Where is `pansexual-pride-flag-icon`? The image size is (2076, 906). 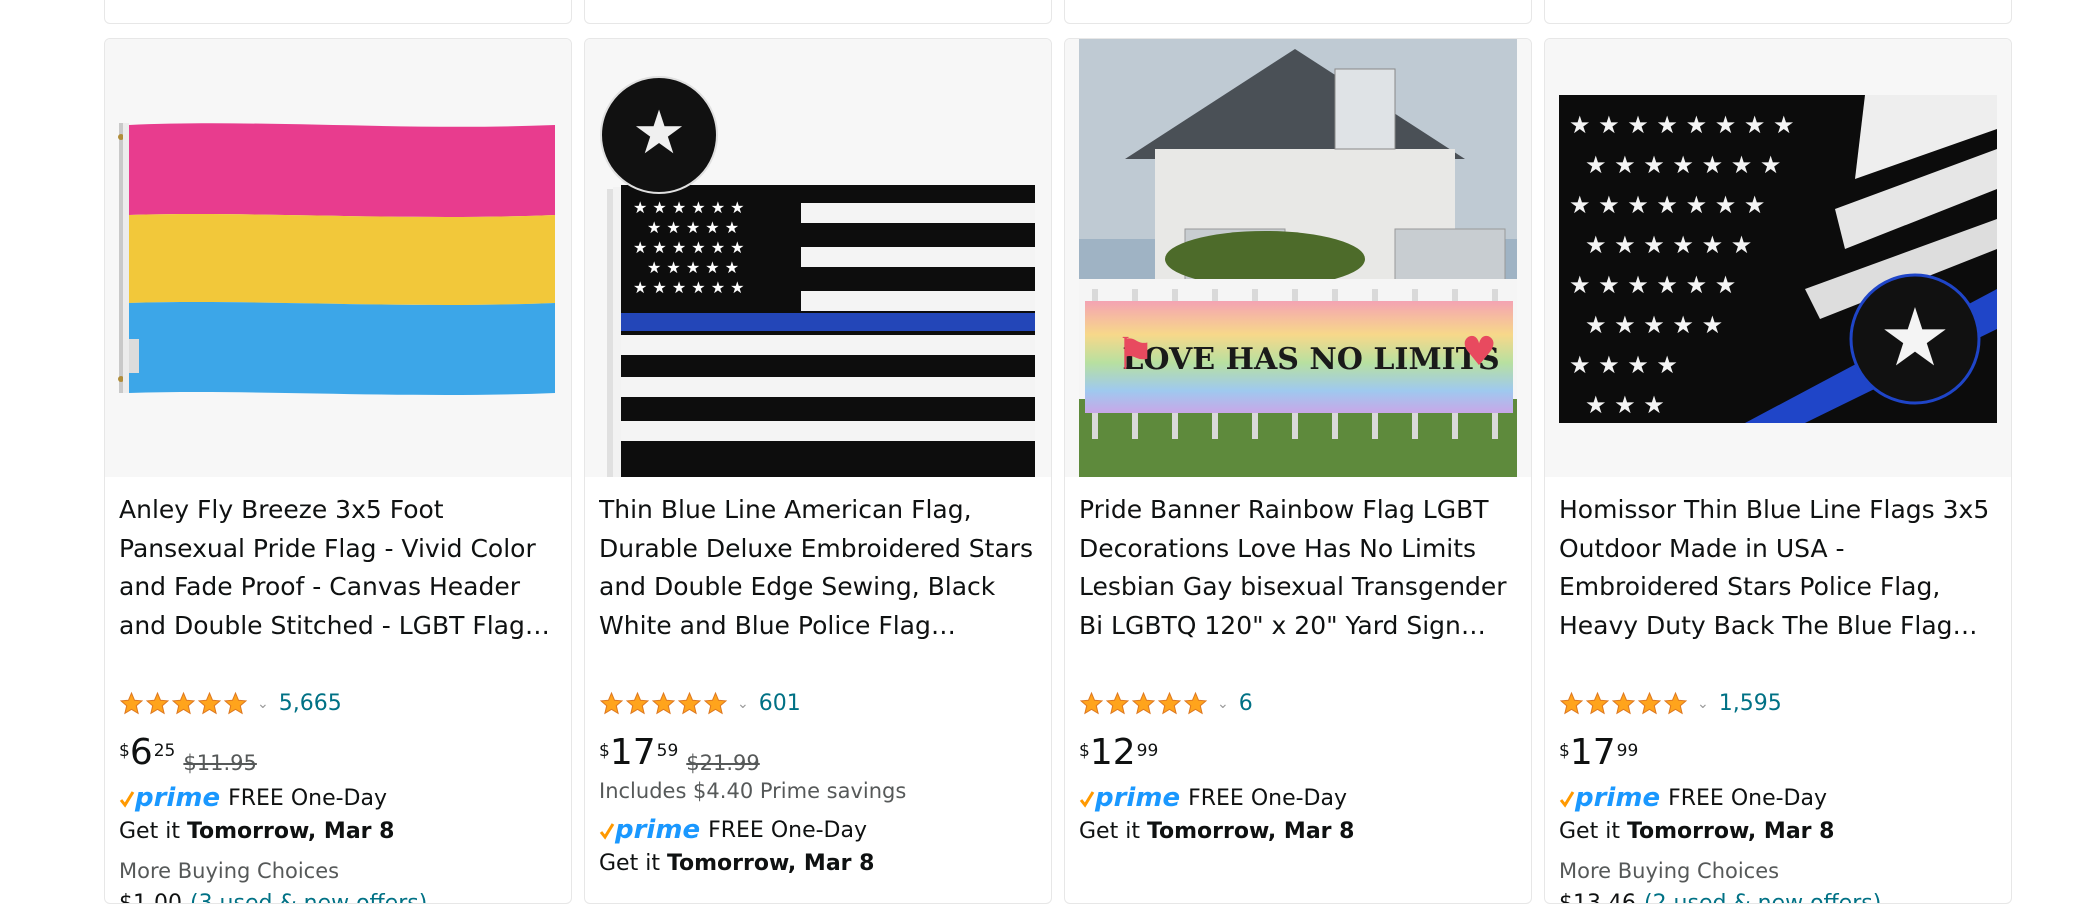
pansexual-pride-flag-icon is located at coordinates (336, 259).